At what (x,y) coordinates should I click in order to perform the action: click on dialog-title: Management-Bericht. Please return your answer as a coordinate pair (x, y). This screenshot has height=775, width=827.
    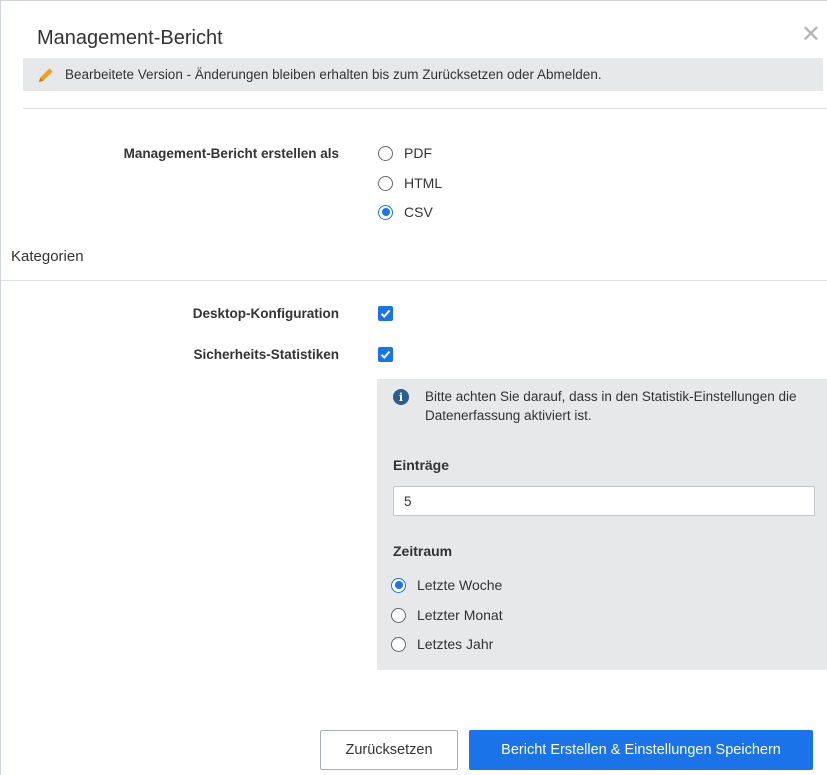
    Looking at the image, I should click on (130, 38).